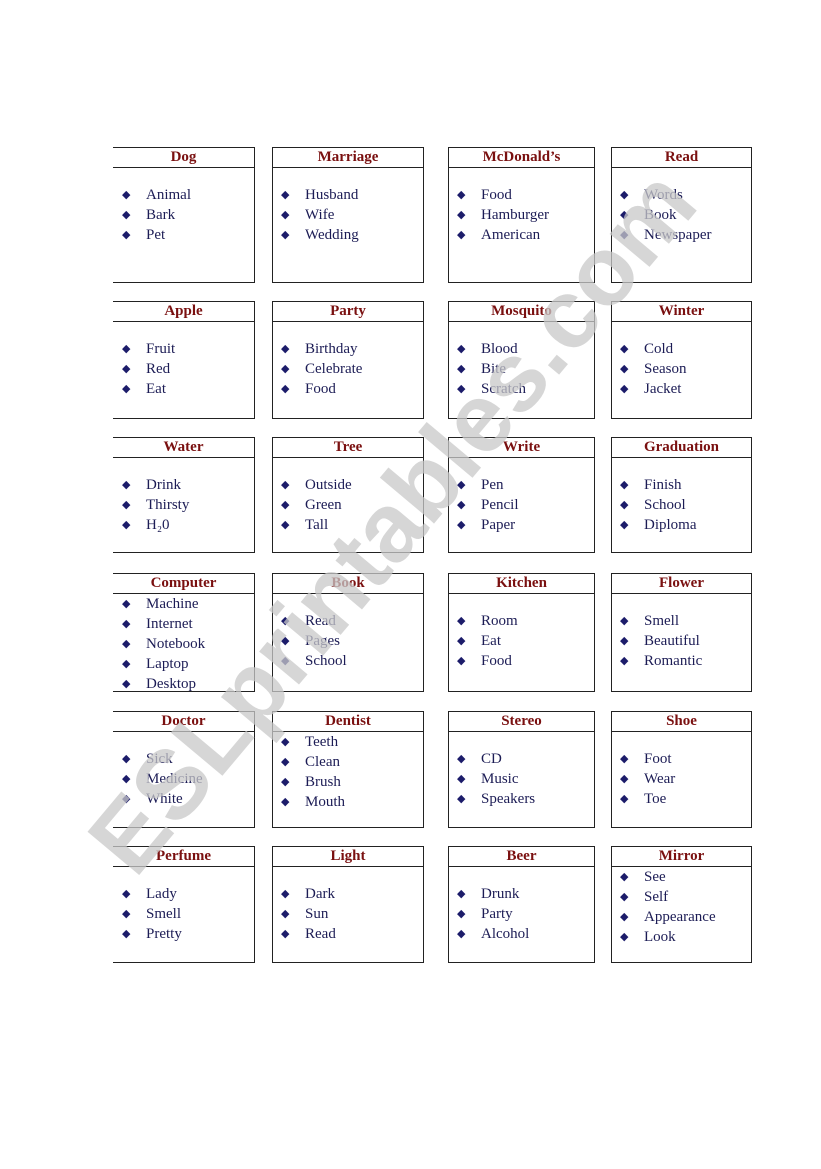  I want to click on word-card-light: Light ◆ Dark ◆ Sun ◆ Read, so click(348, 904).